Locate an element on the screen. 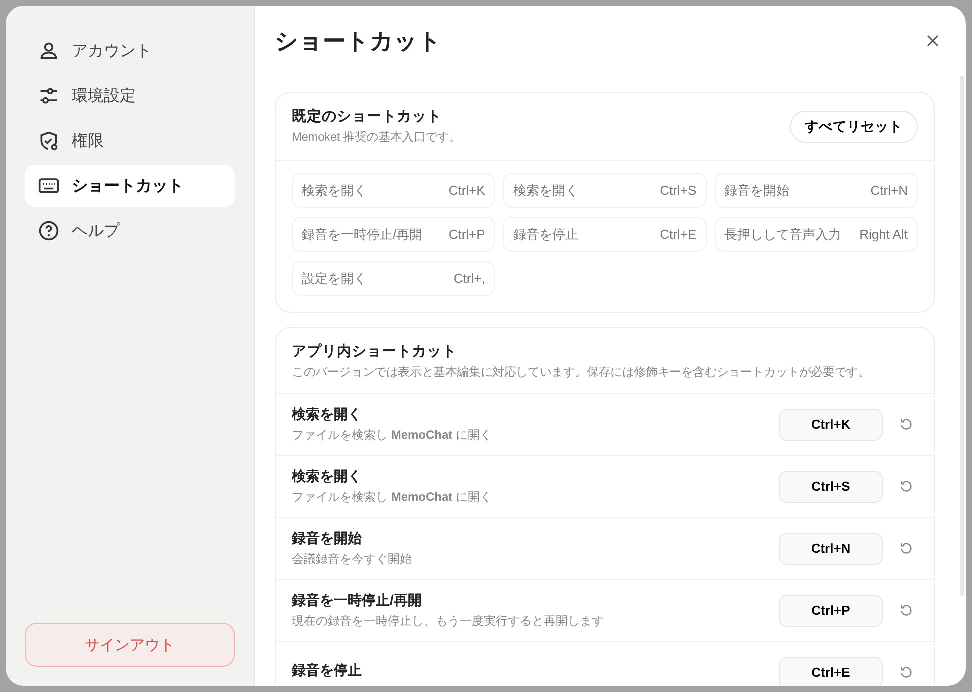  sidebar-item: 権限 is located at coordinates (130, 141).